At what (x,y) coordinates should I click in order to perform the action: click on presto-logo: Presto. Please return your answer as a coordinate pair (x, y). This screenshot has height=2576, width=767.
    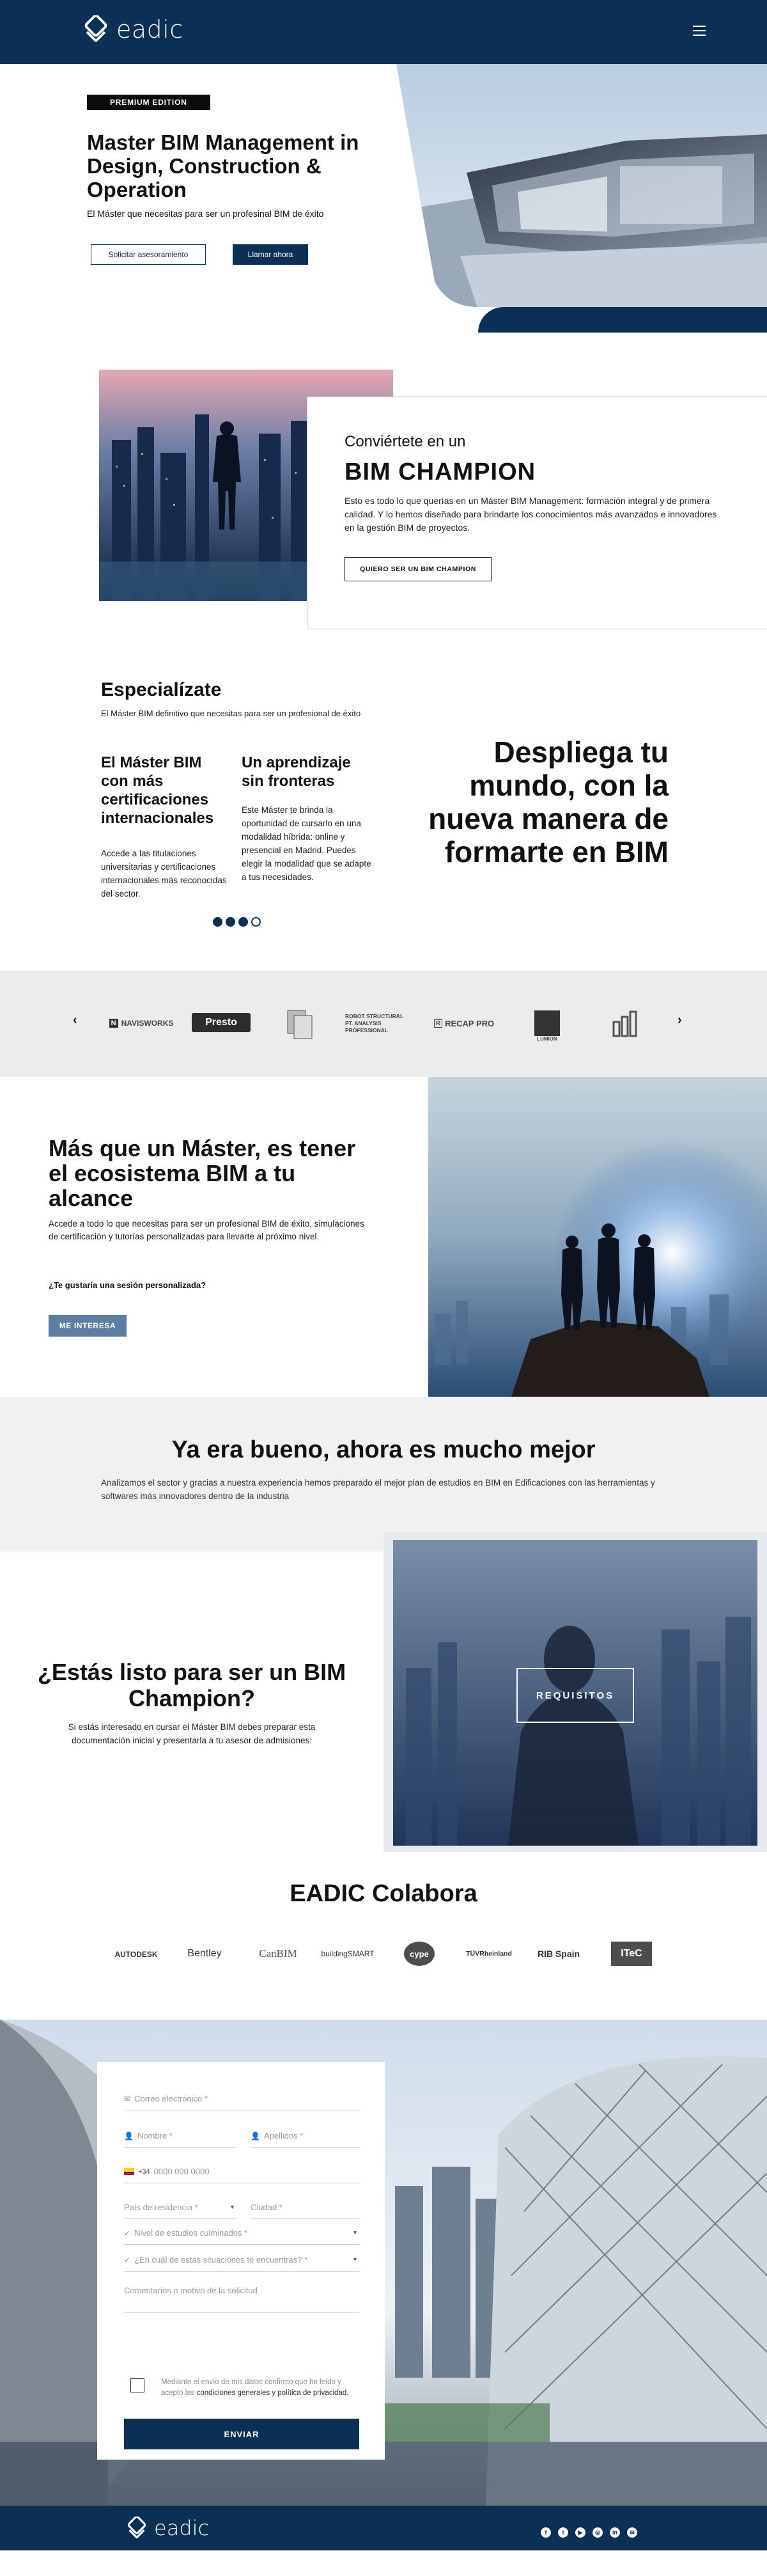
    Looking at the image, I should click on (221, 1022).